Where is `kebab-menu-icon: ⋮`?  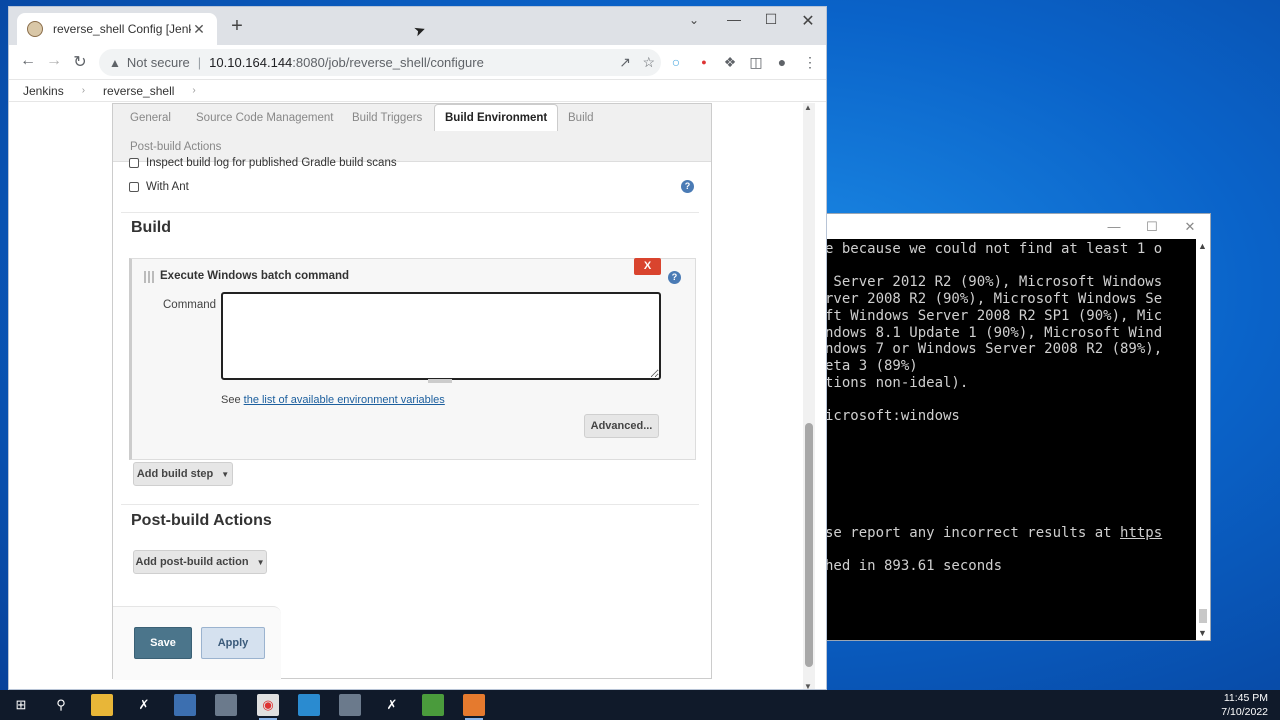 kebab-menu-icon: ⋮ is located at coordinates (810, 62).